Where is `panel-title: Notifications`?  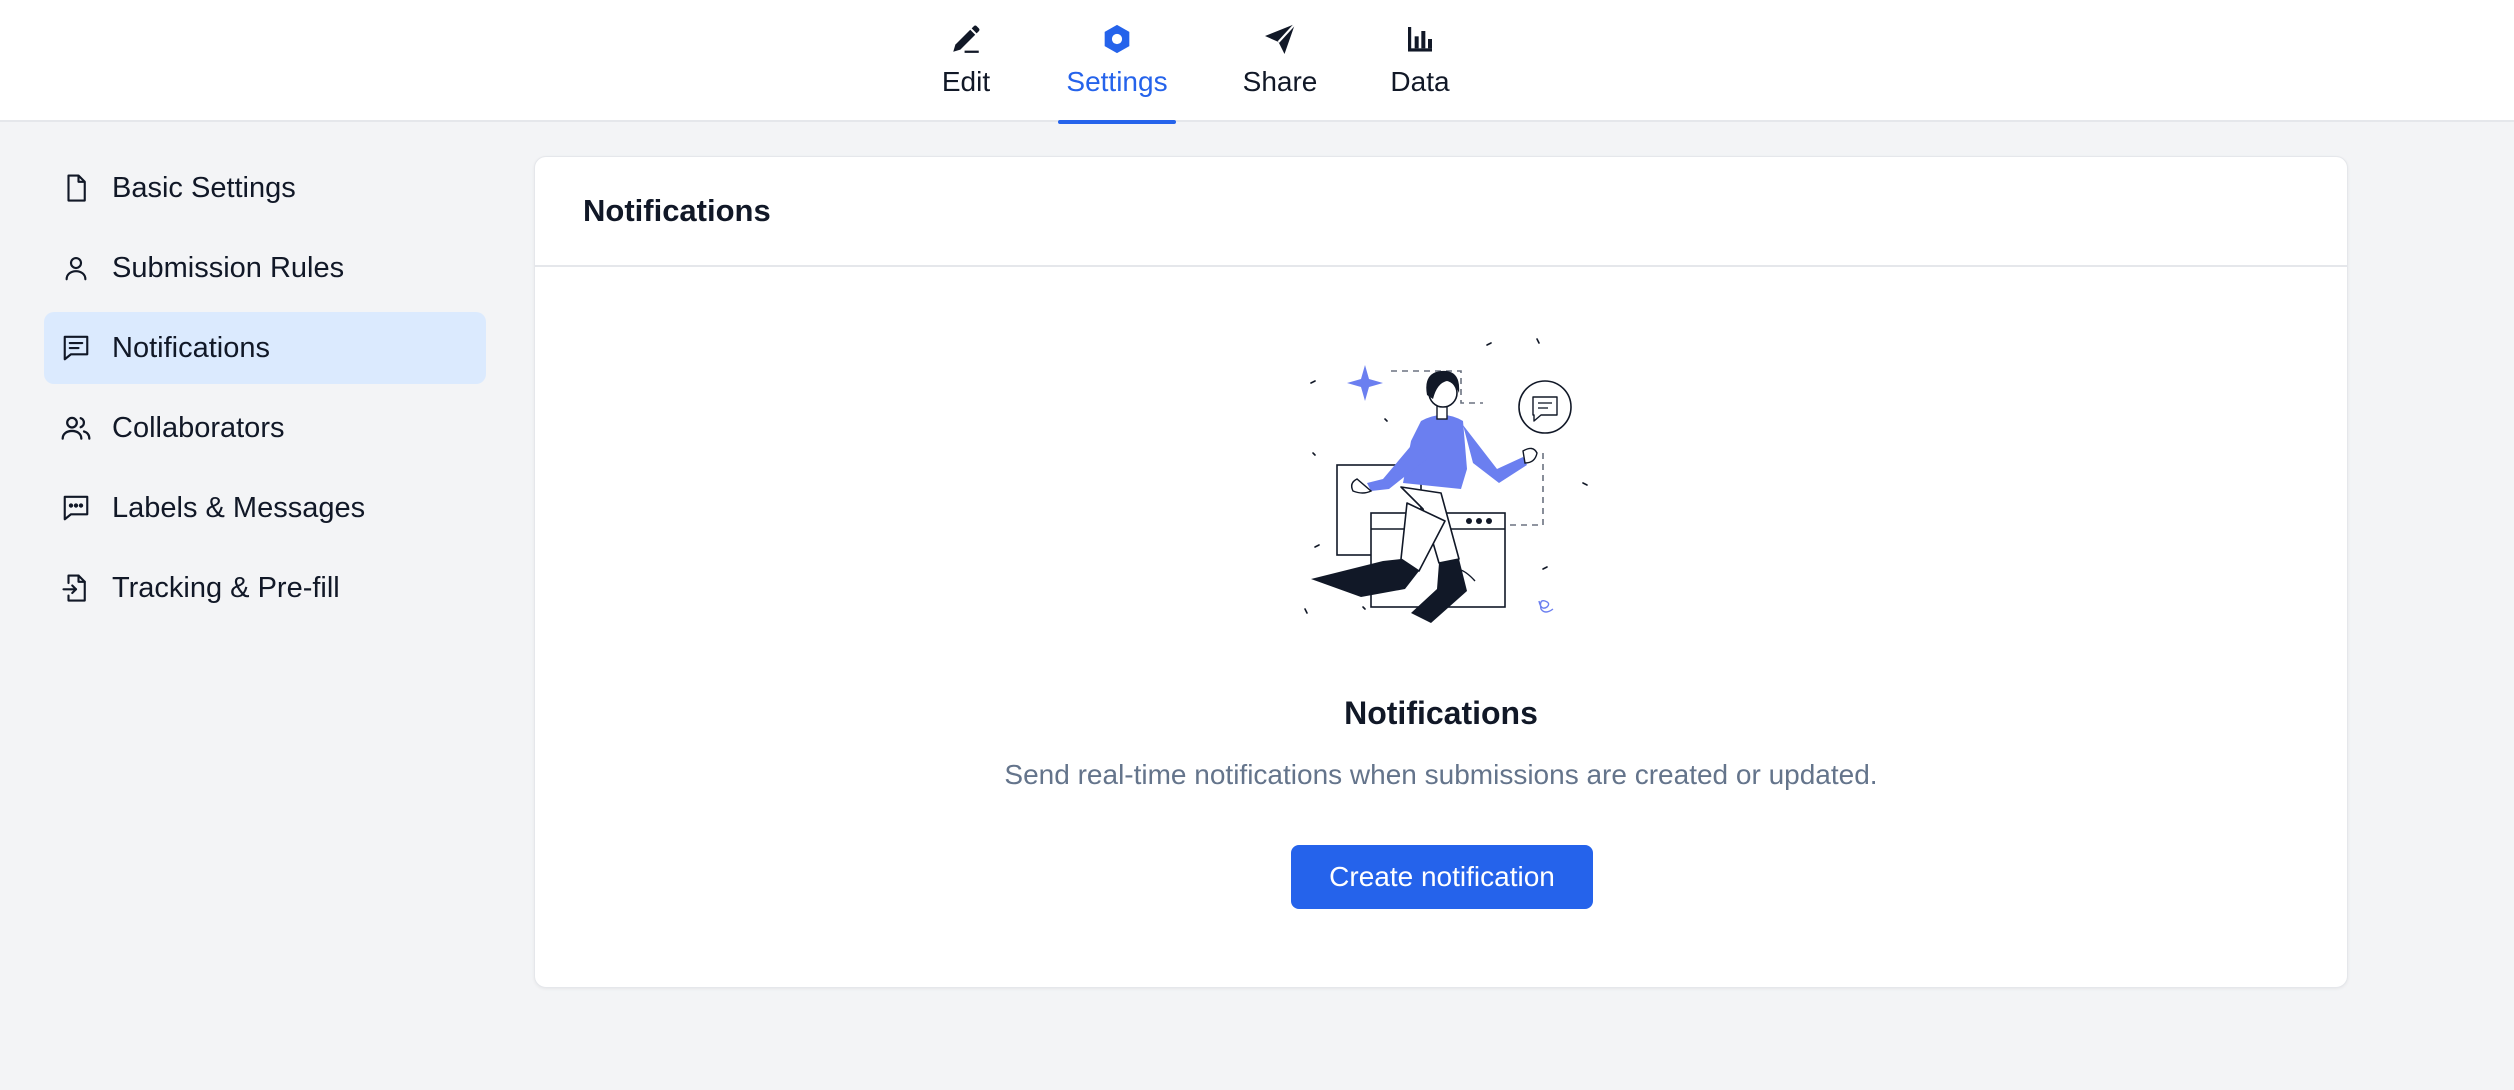 panel-title: Notifications is located at coordinates (677, 210).